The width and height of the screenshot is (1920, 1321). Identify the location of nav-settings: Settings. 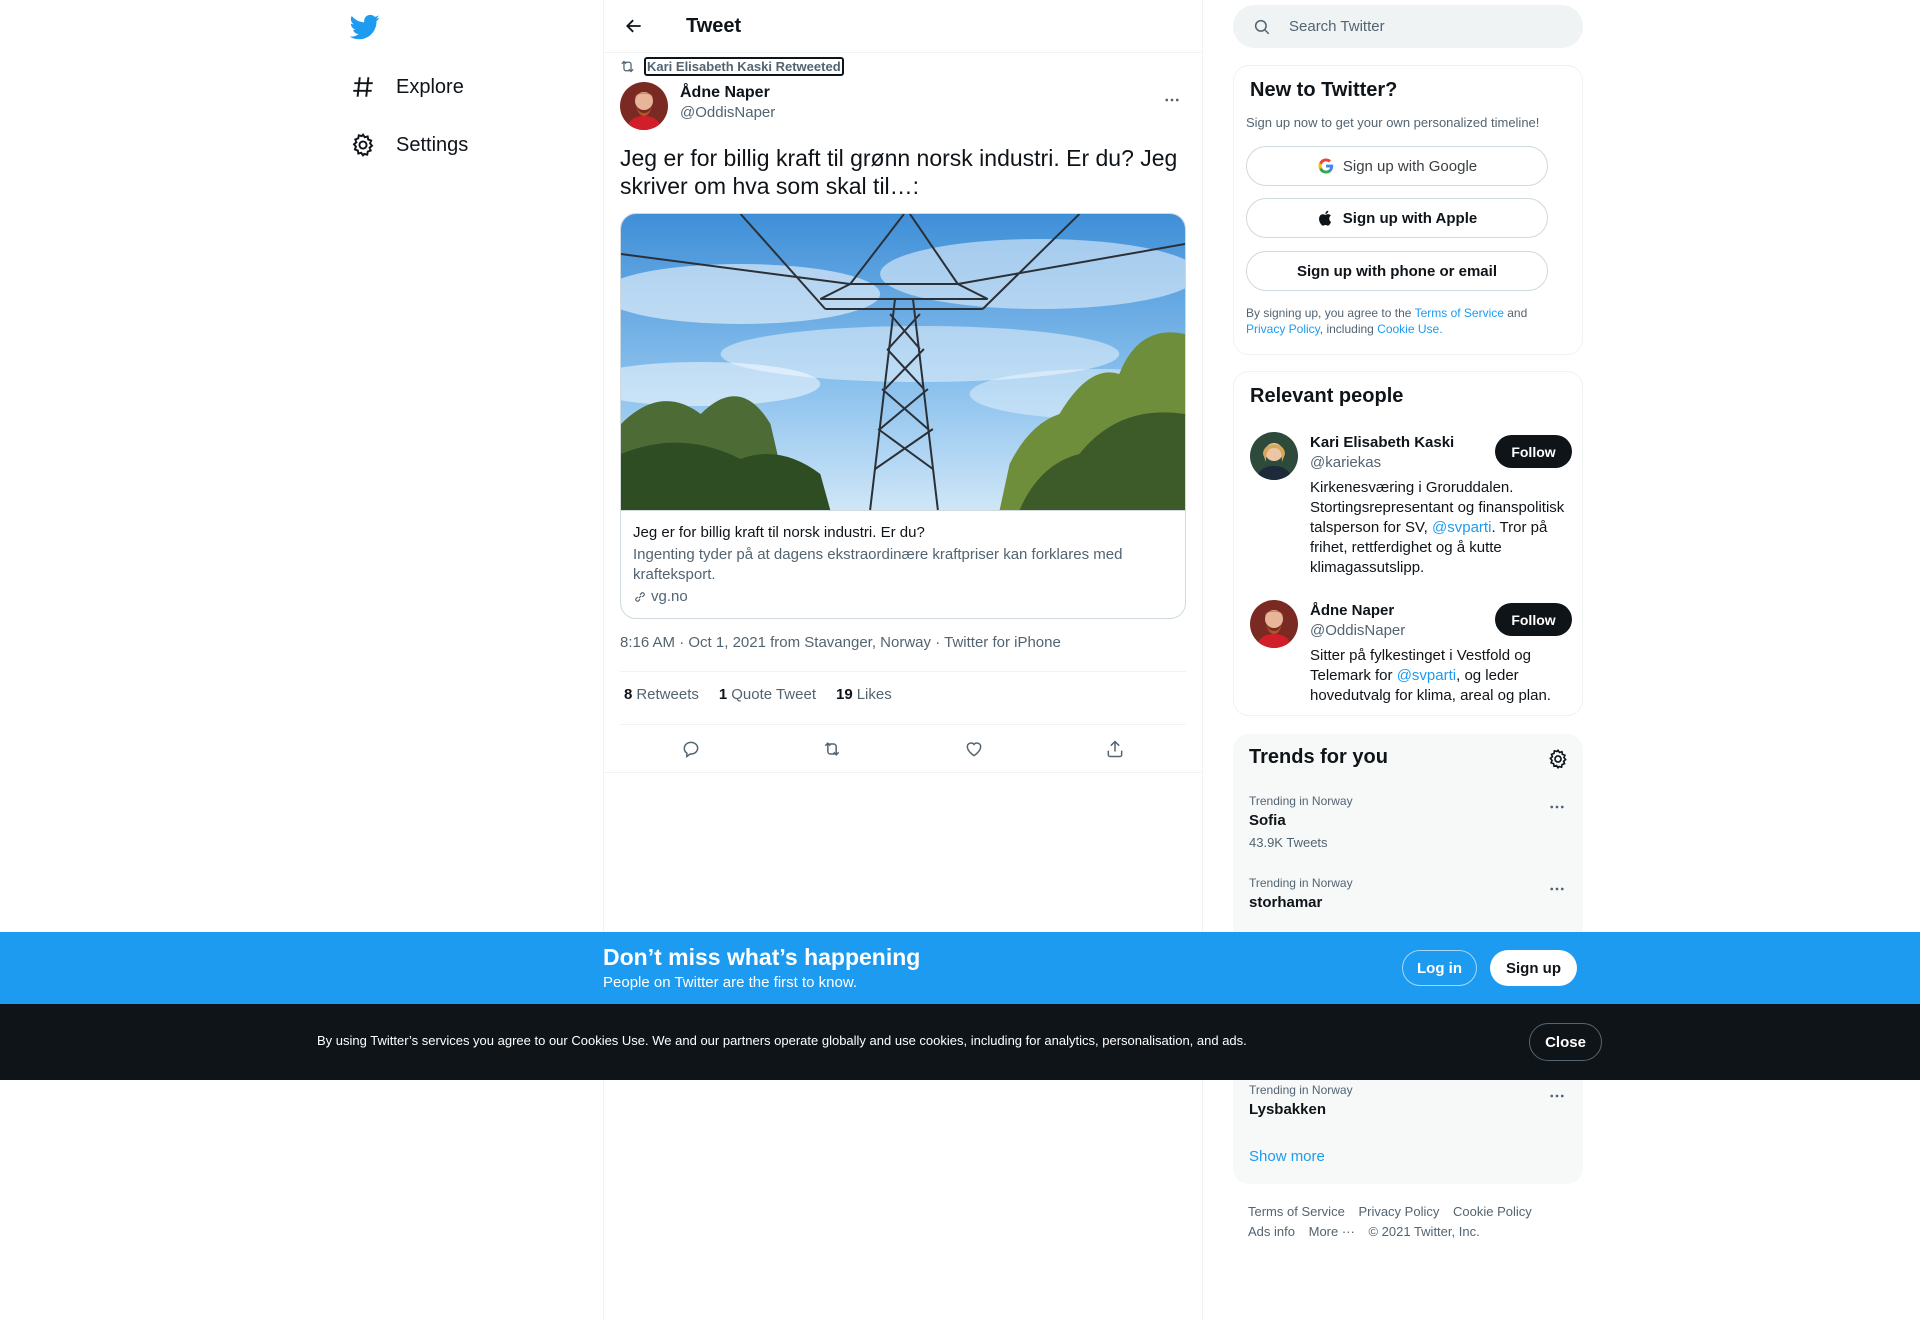
(409, 145).